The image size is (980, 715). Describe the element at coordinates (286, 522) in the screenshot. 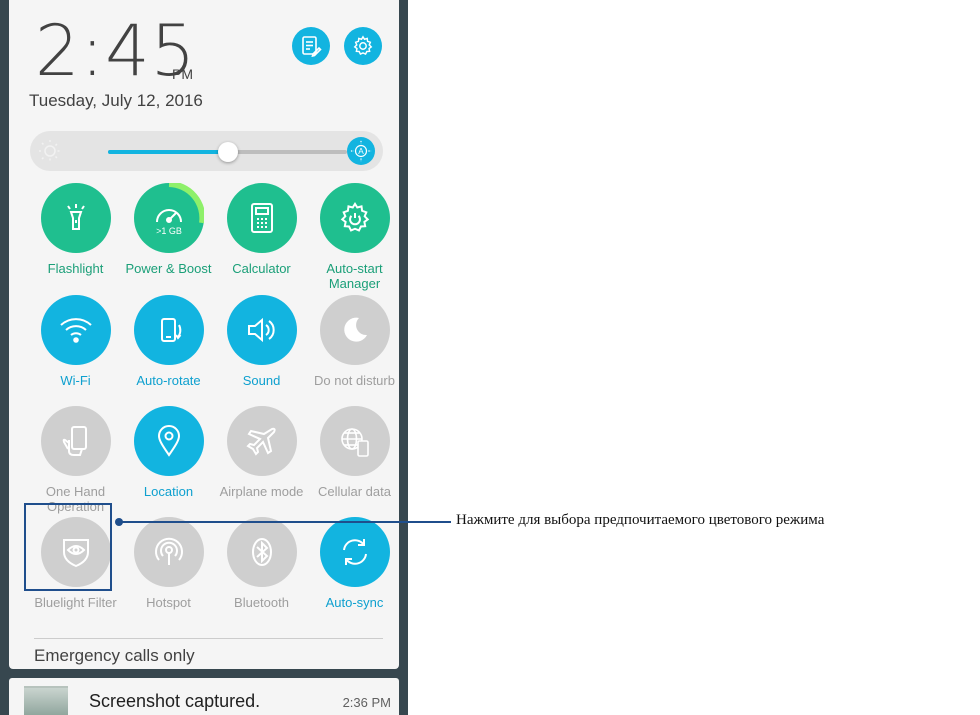

I see `callout-line` at that location.